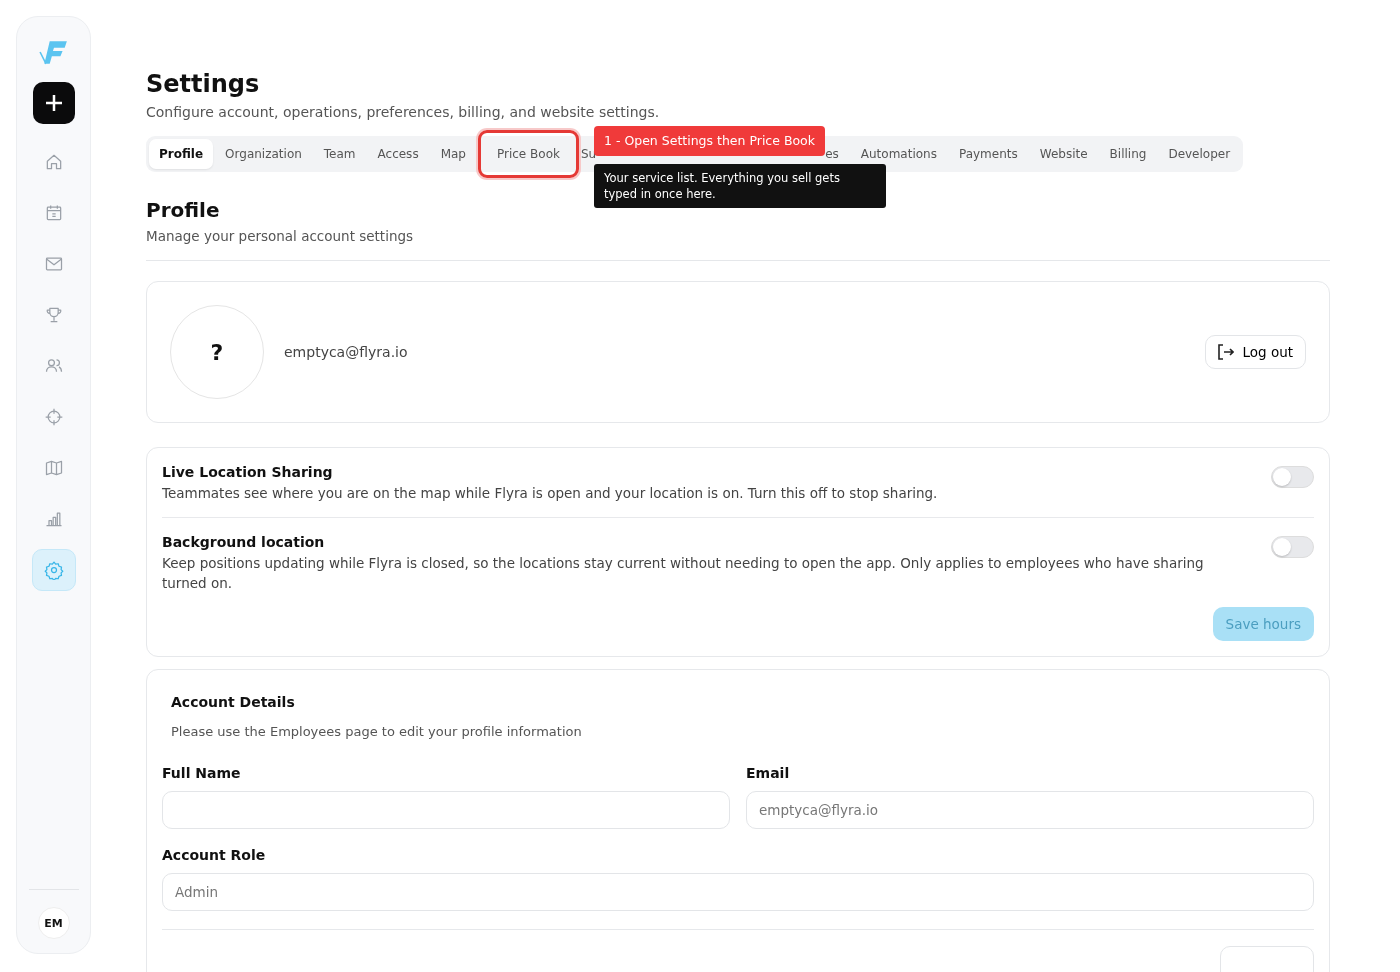 The height and width of the screenshot is (972, 1400). What do you see at coordinates (248, 472) in the screenshot?
I see `setting-title: Live Location Sharing` at bounding box center [248, 472].